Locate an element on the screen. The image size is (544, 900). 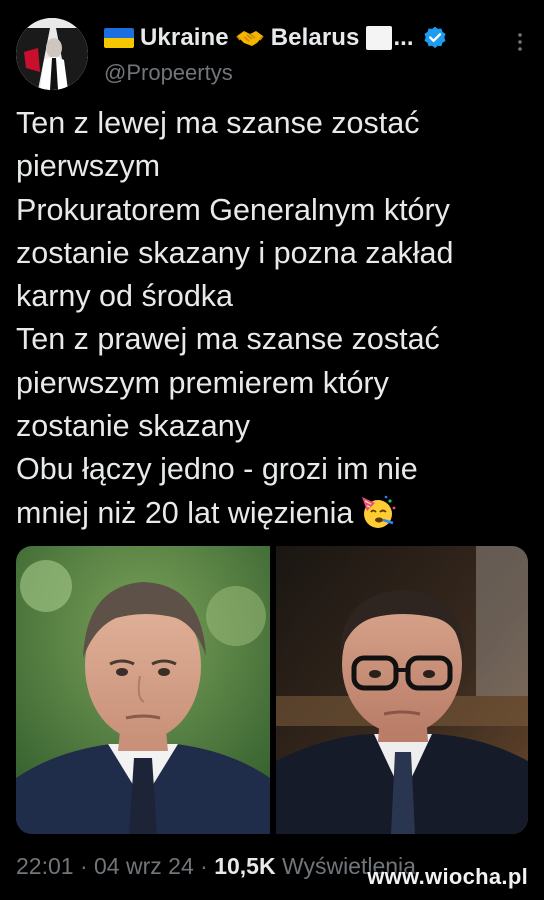
display-name-ukraine: Ukraine is located at coordinates (184, 38).